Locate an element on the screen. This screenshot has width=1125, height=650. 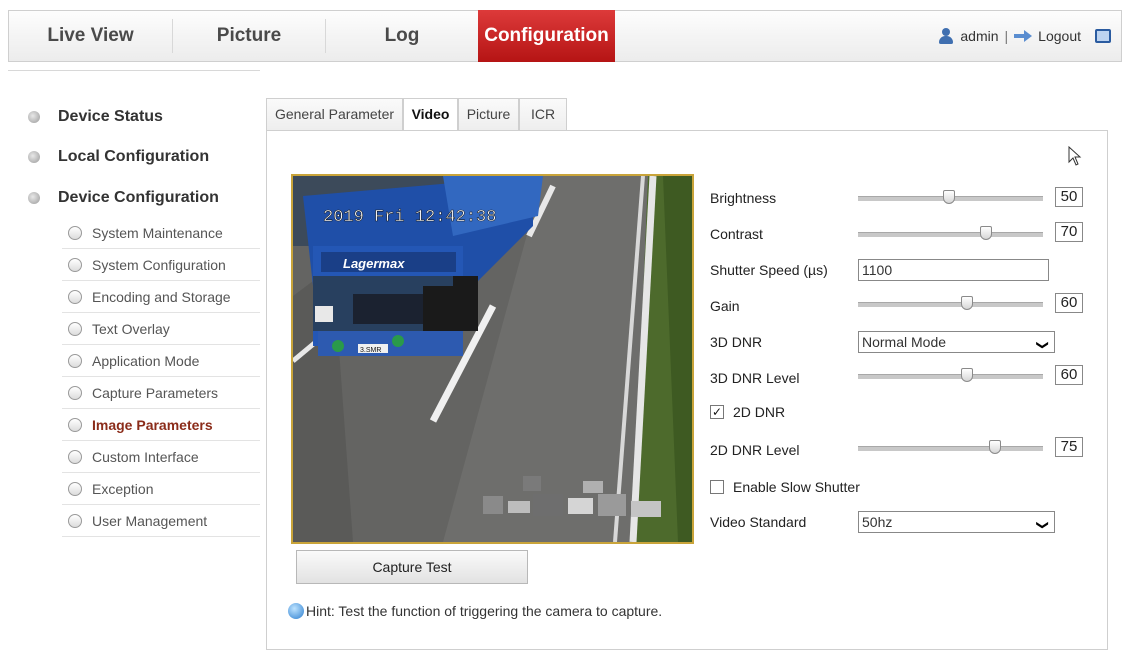
slow-shutter-label: Enable Slow Shutter is located at coordinates (796, 487).